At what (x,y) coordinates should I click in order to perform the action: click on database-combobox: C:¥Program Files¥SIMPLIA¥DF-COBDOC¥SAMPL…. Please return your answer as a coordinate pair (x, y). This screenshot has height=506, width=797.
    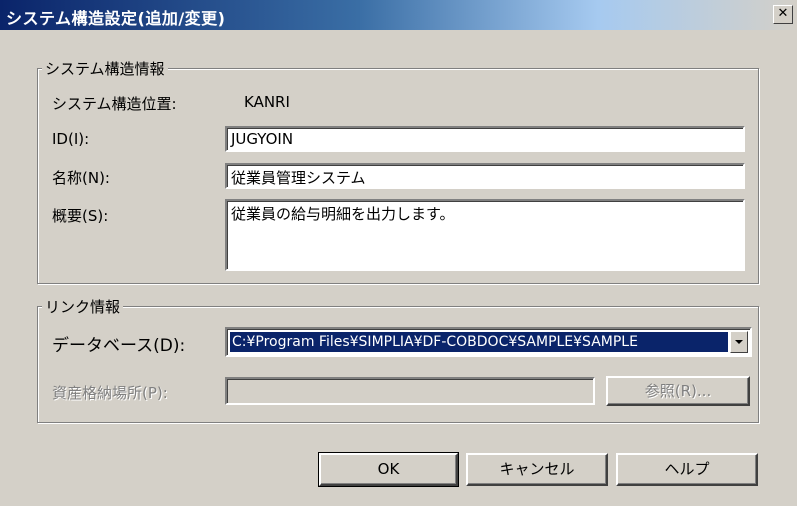
    Looking at the image, I should click on (488, 342).